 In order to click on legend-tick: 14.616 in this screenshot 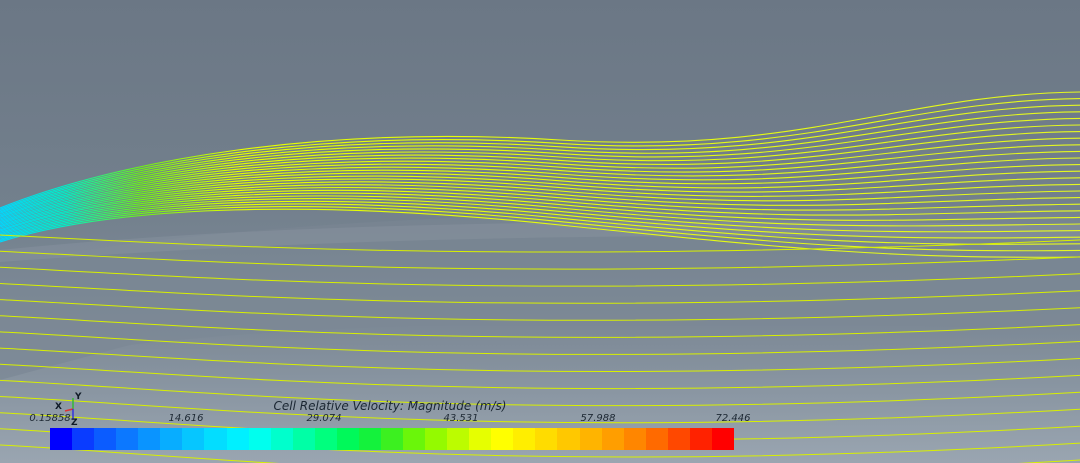, I will do `click(186, 418)`.